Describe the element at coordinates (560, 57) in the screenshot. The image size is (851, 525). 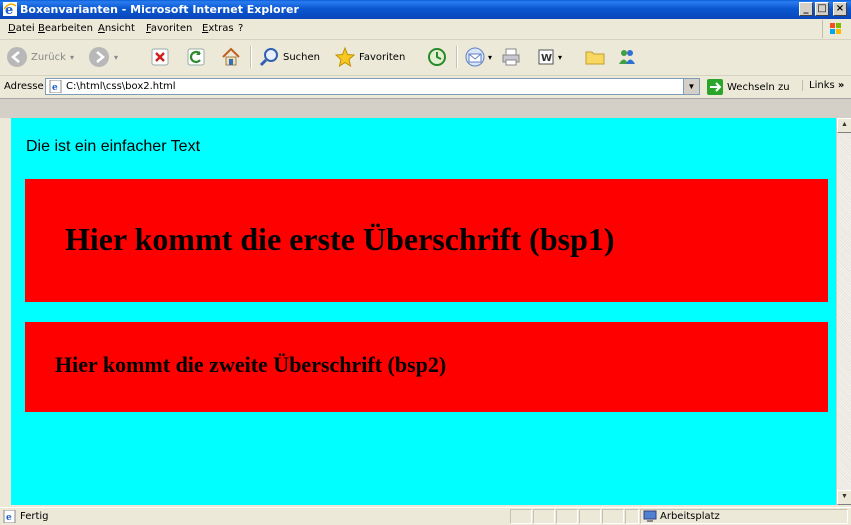
I see `edit-dropdown-icon: ▾` at that location.